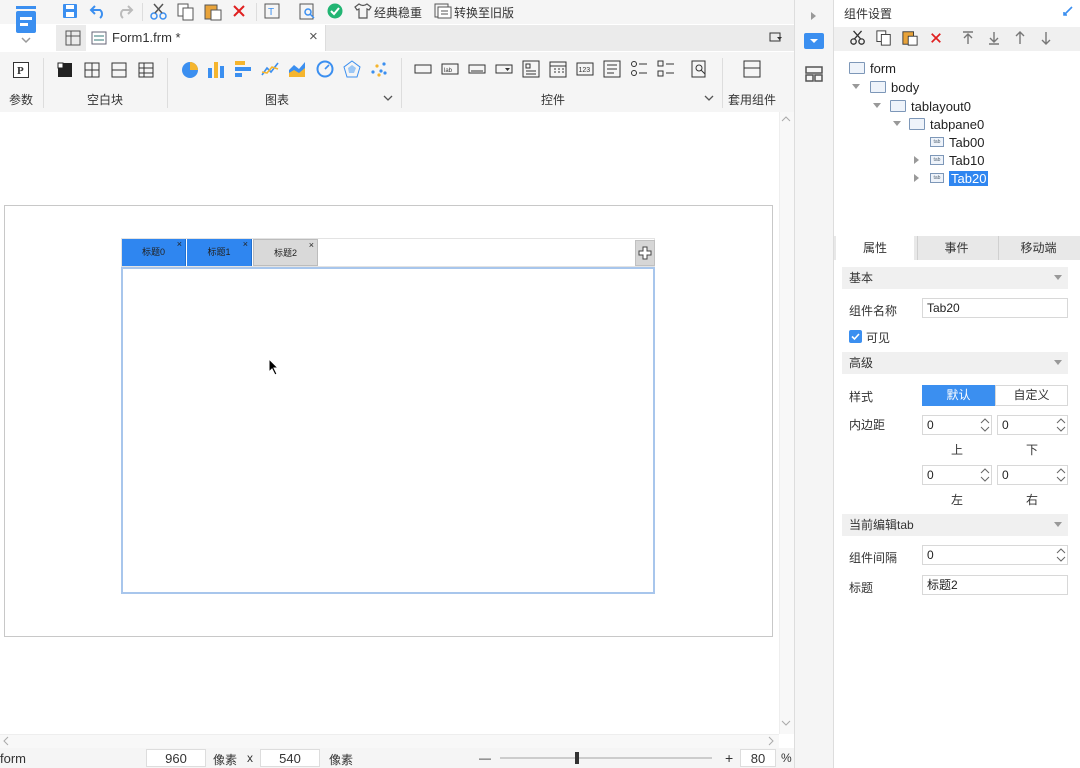 This screenshot has height=768, width=1080. What do you see at coordinates (98, 11) in the screenshot?
I see `undo-icon` at bounding box center [98, 11].